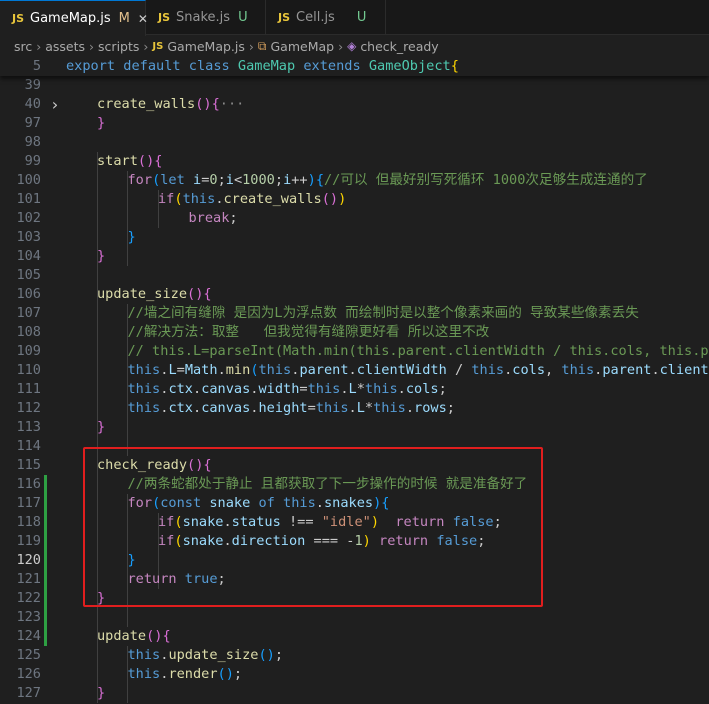  Describe the element at coordinates (354, 693) in the screenshot. I see `code-line: 127}` at that location.